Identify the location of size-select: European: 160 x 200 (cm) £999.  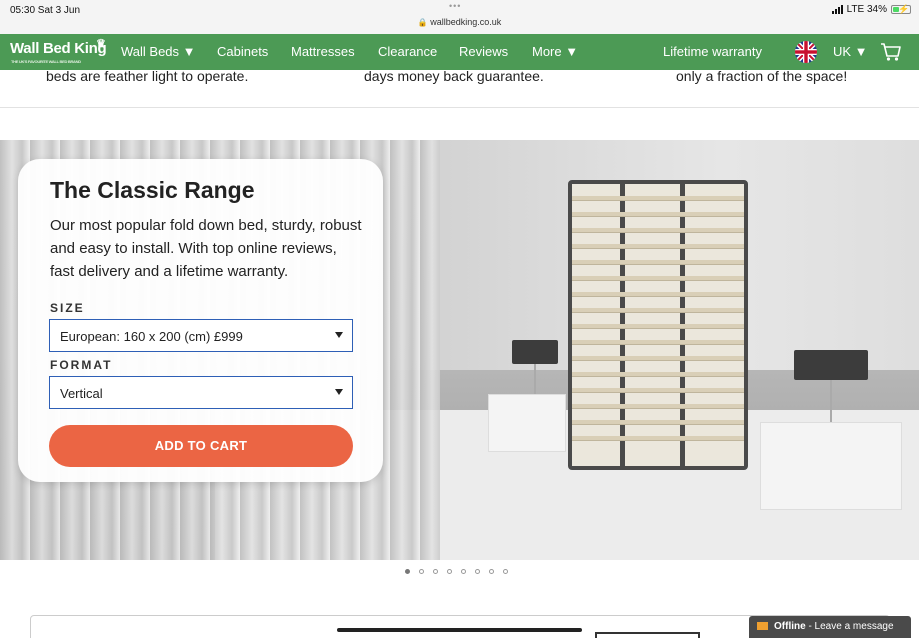
(201, 335).